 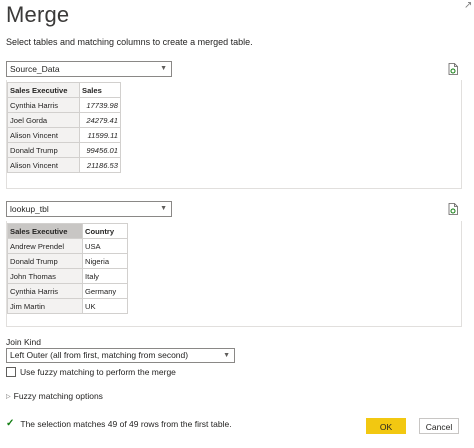 I want to click on first-table-select: Source_Data ▼, so click(x=89, y=69).